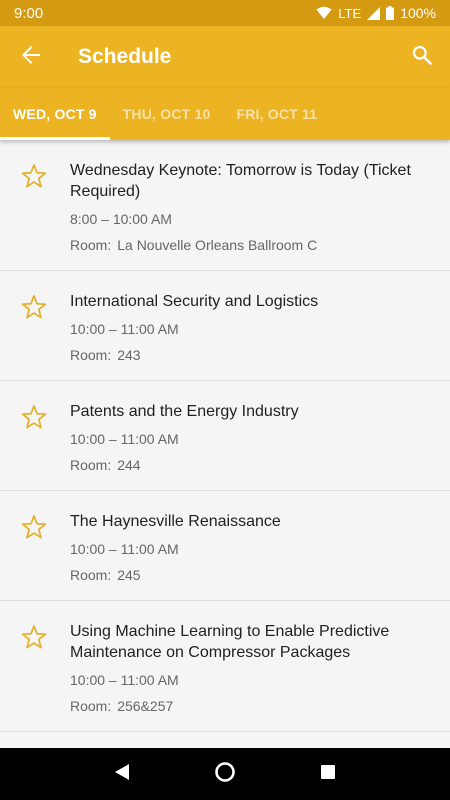  Describe the element at coordinates (217, 245) in the screenshot. I see `room-value: La Nouvelle Orleans Ballroom C` at that location.